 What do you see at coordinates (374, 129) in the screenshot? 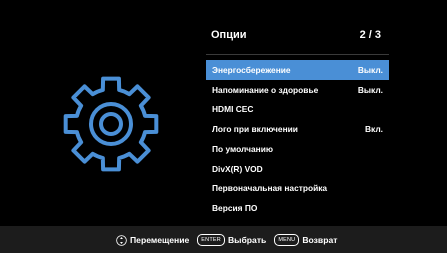
I see `menu-item-value: Вкл.` at bounding box center [374, 129].